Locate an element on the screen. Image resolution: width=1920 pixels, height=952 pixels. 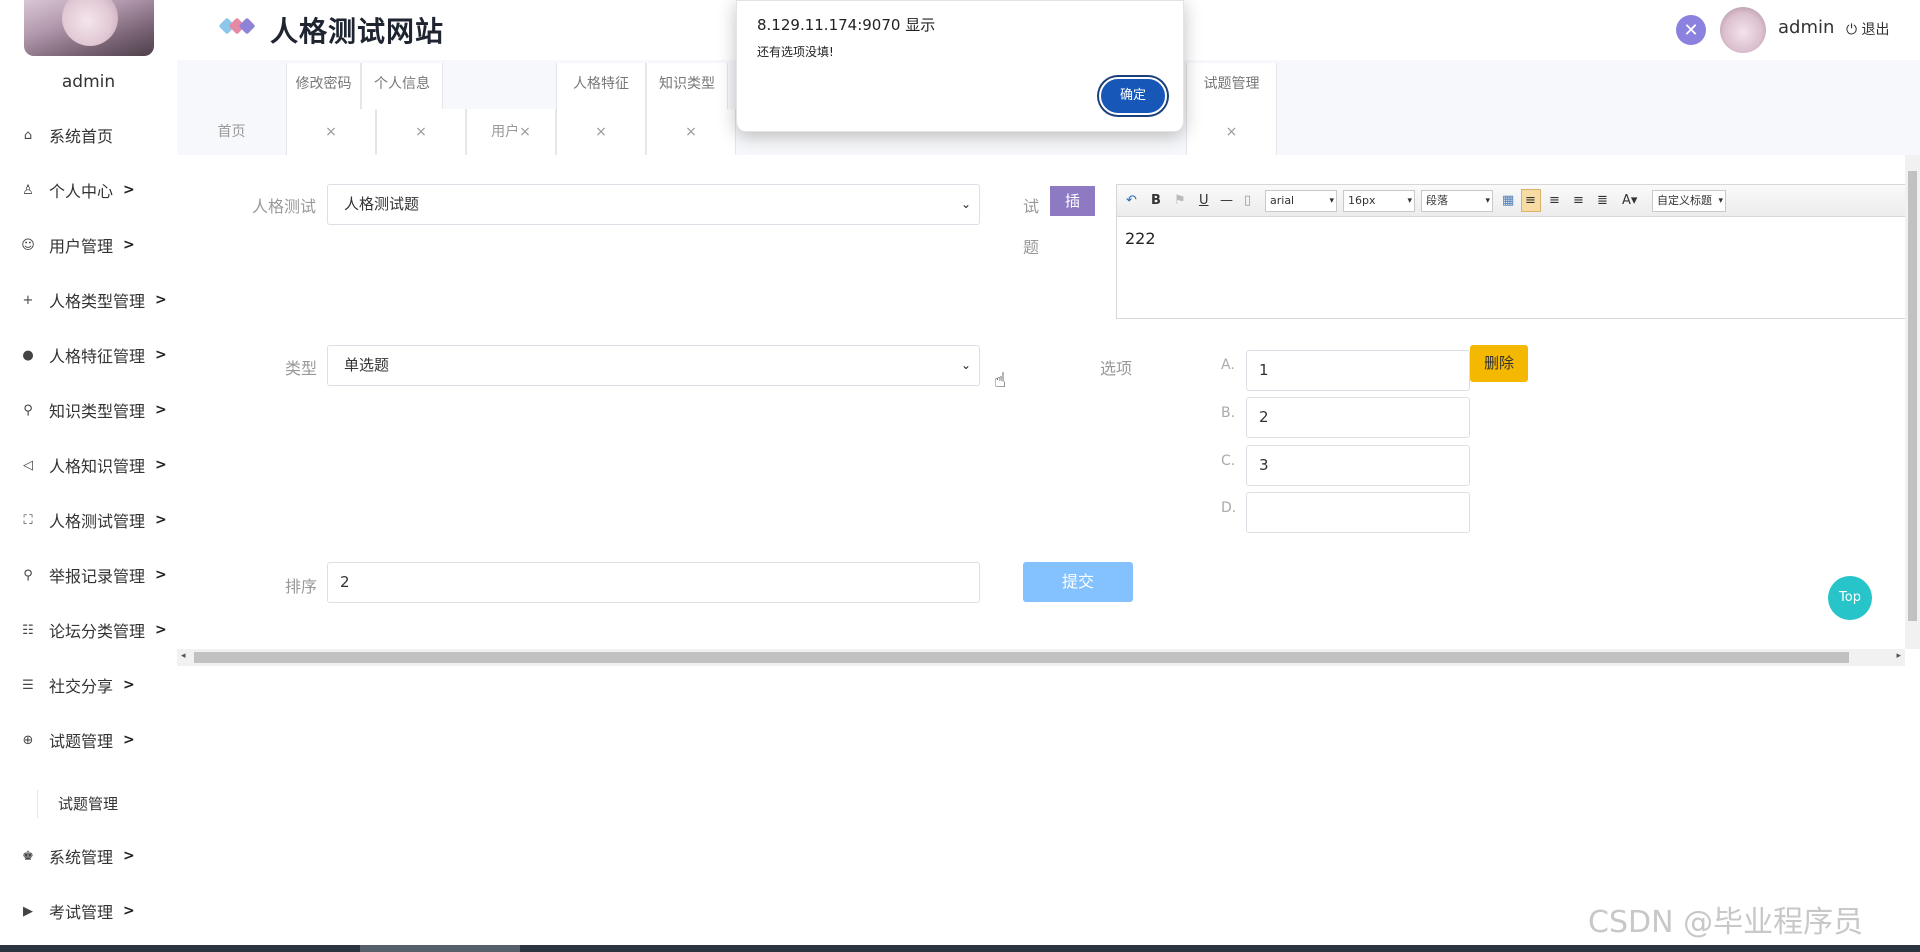
question-label: 试 is located at coordinates (1031, 206).